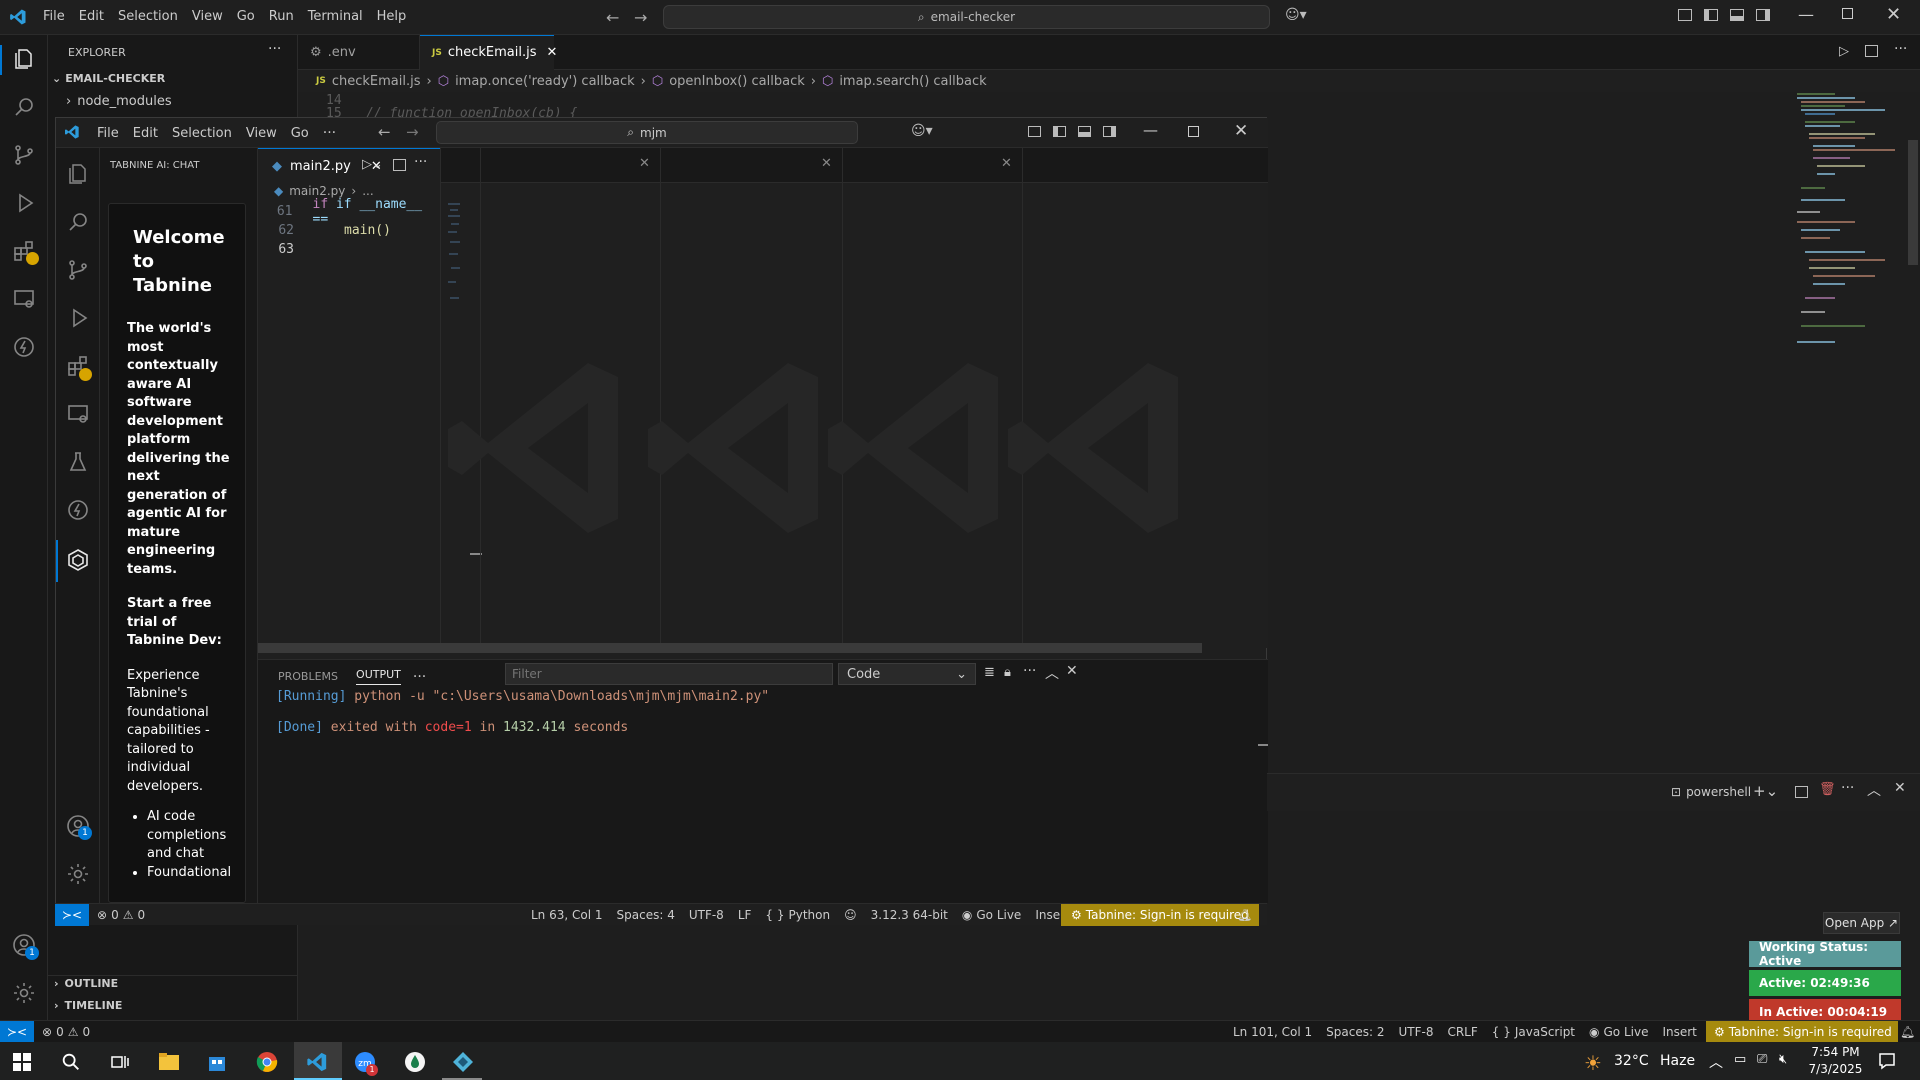  I want to click on line-ending: LF, so click(745, 915).